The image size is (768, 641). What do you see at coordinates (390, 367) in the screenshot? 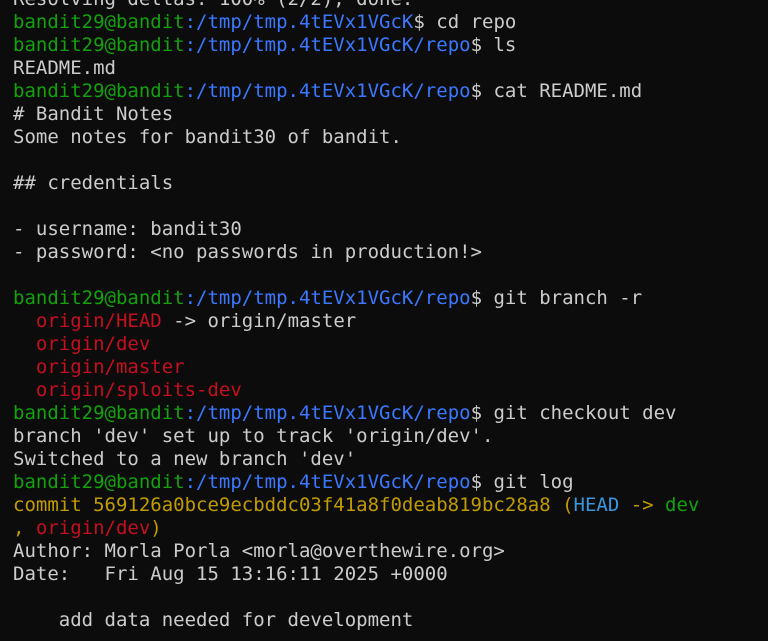
I see `branch-line: origin/master` at bounding box center [390, 367].